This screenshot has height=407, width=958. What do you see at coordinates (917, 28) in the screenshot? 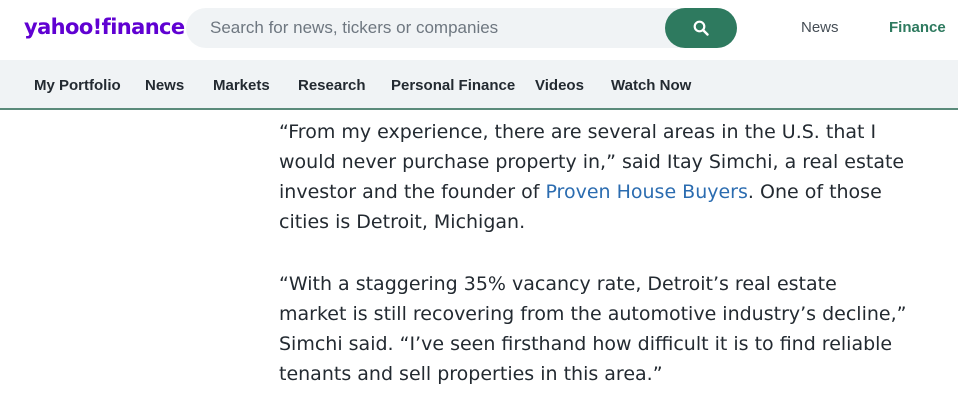
I see `top-link-finance: Finance` at bounding box center [917, 28].